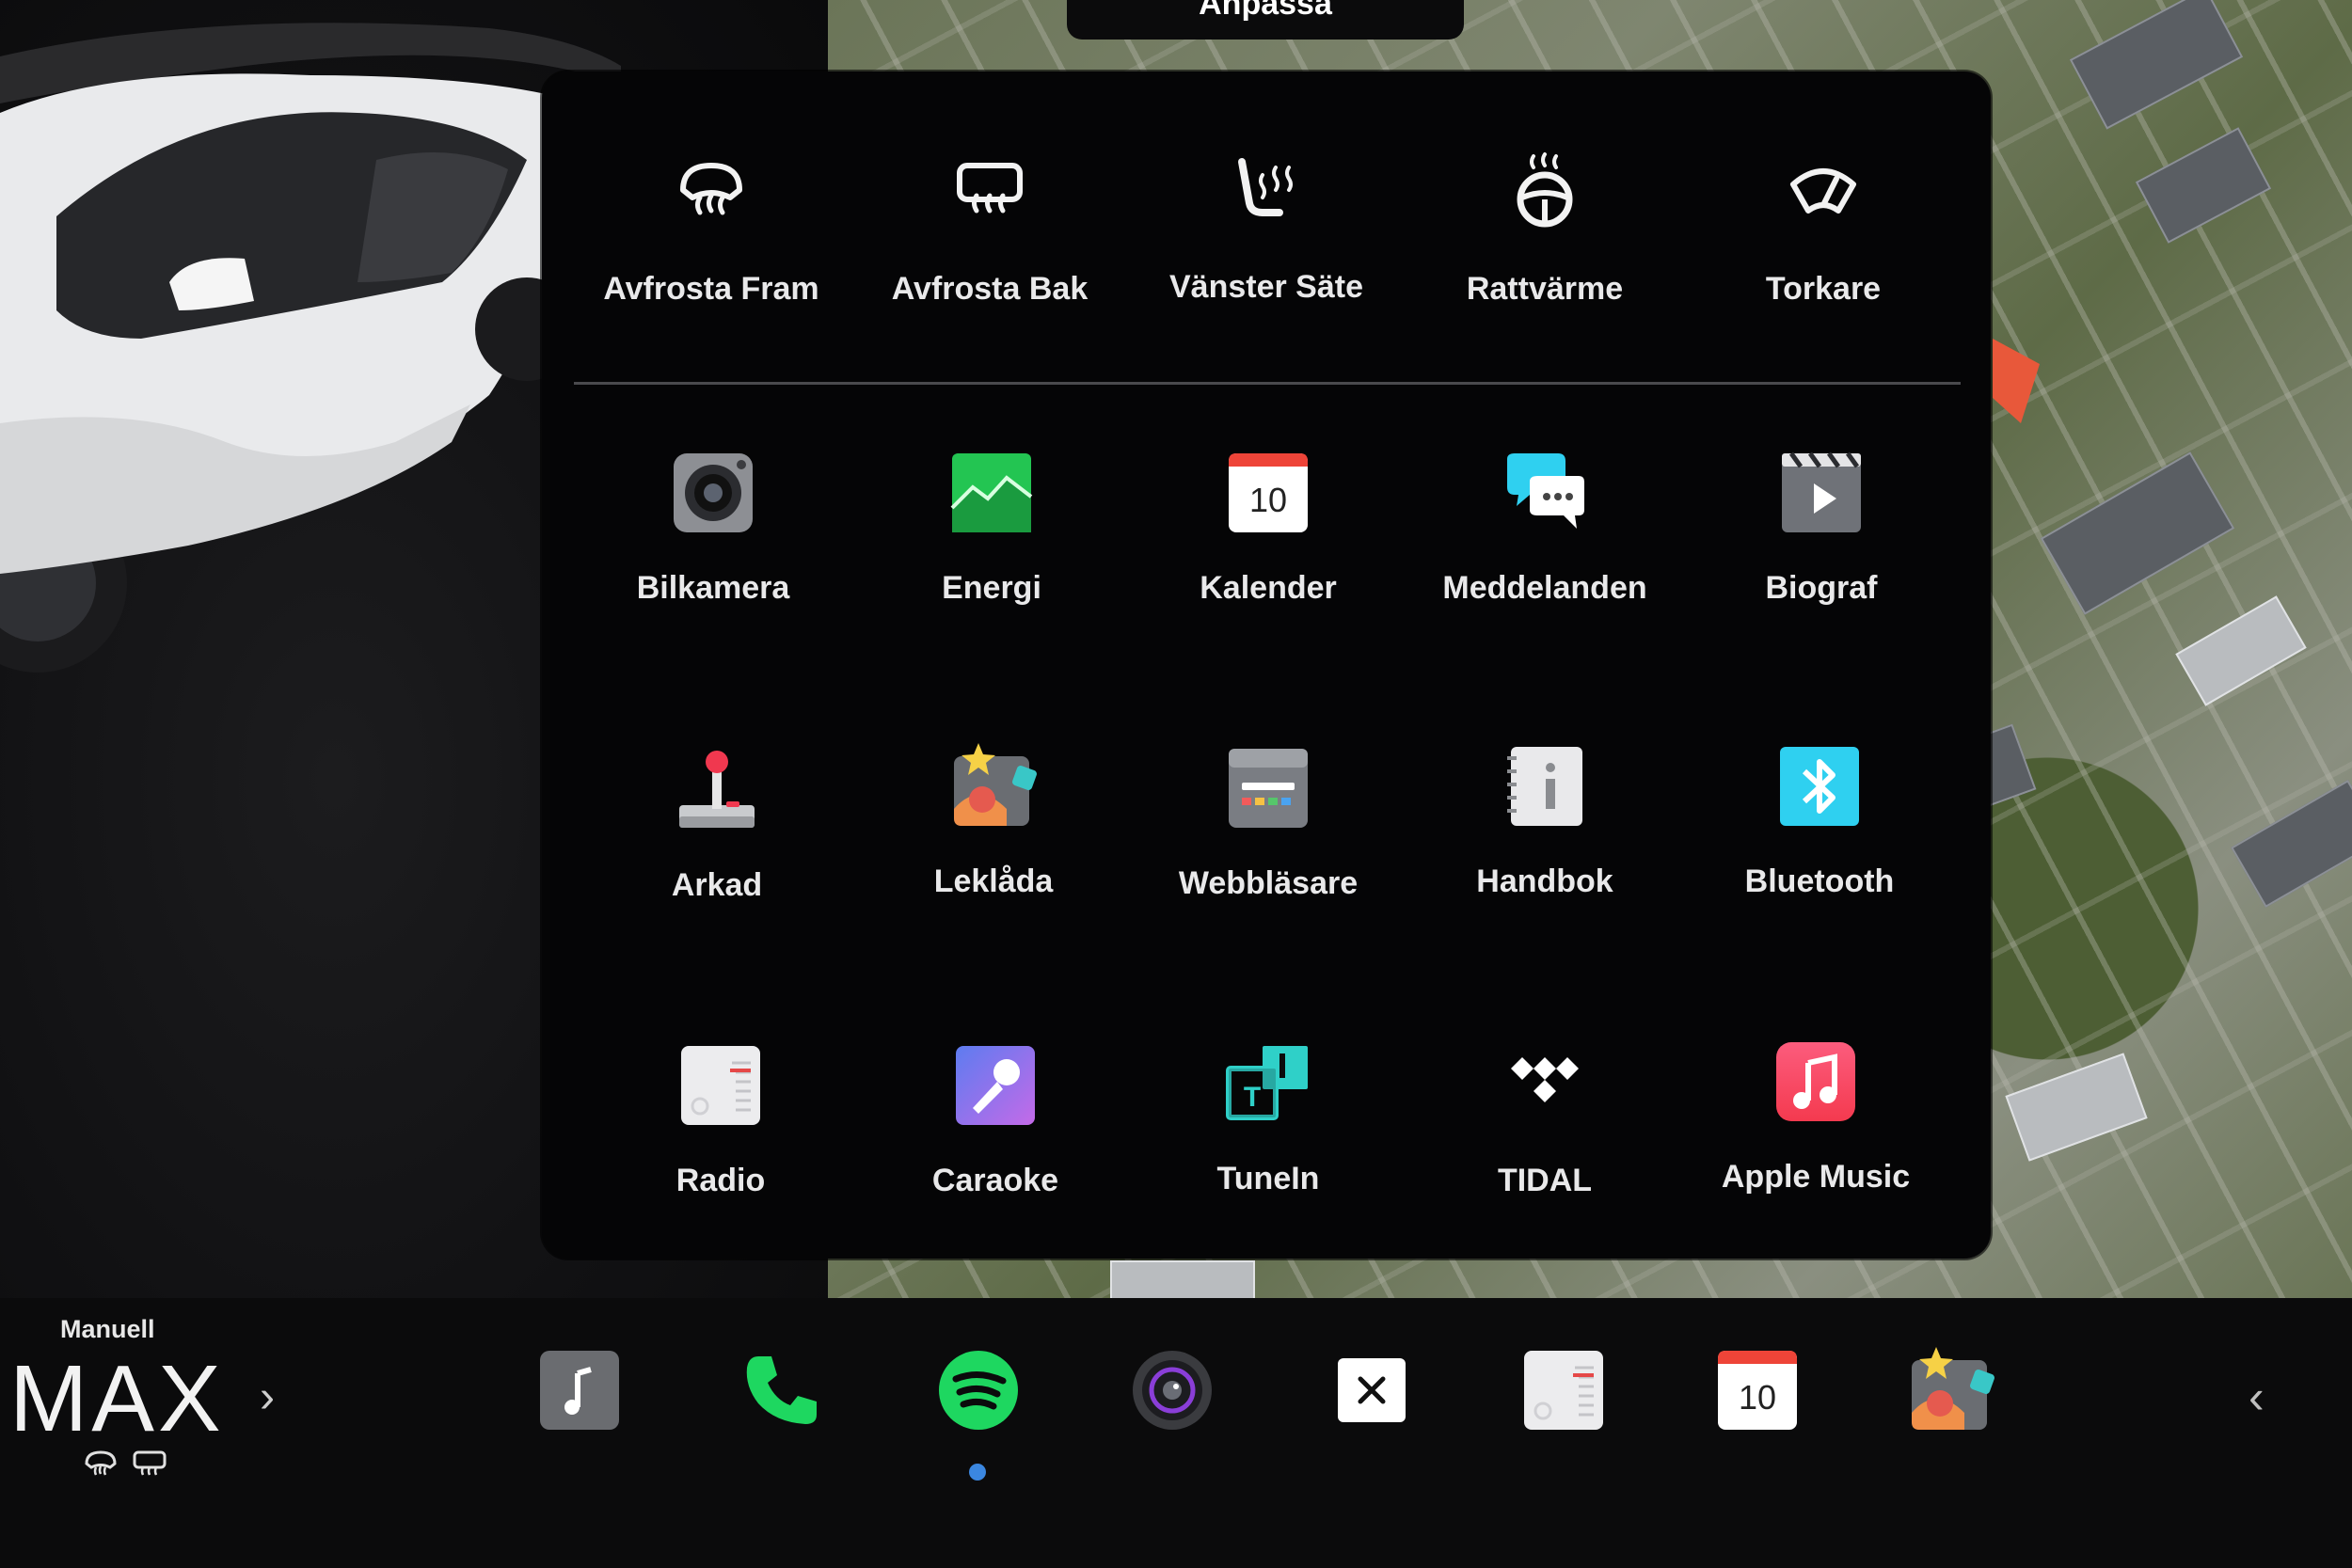 The image size is (2352, 1568). What do you see at coordinates (1268, 788) in the screenshot?
I see `browser-icon` at bounding box center [1268, 788].